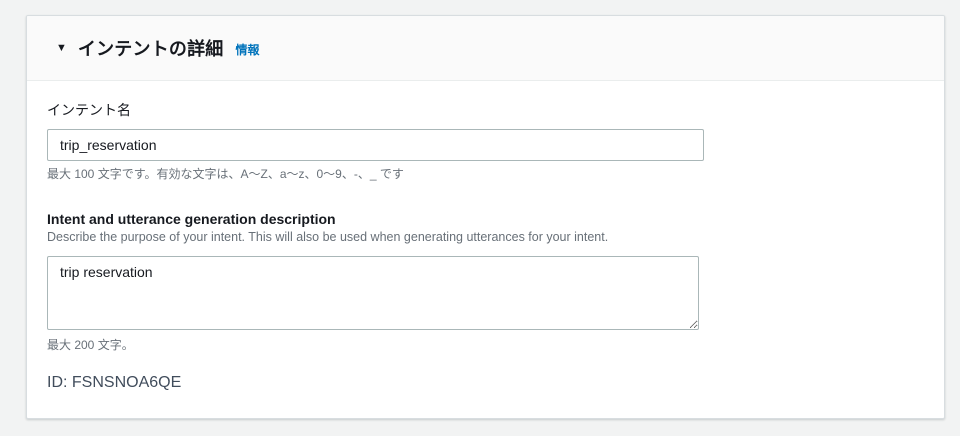  Describe the element at coordinates (373, 293) in the screenshot. I see `description-textarea: trip reservation` at that location.